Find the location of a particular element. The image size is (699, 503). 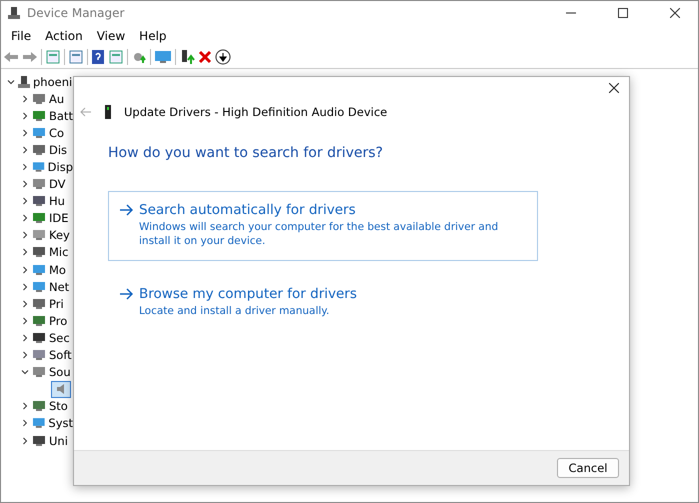

dialog-title: Update Drivers - High Definition Audio Device is located at coordinates (256, 112).